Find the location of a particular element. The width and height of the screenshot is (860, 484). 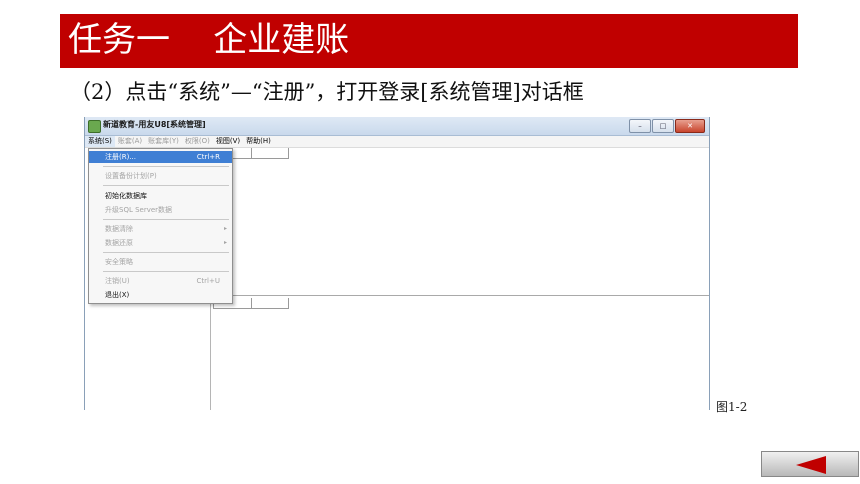

window-controls: – □ ✕ is located at coordinates (666, 126).